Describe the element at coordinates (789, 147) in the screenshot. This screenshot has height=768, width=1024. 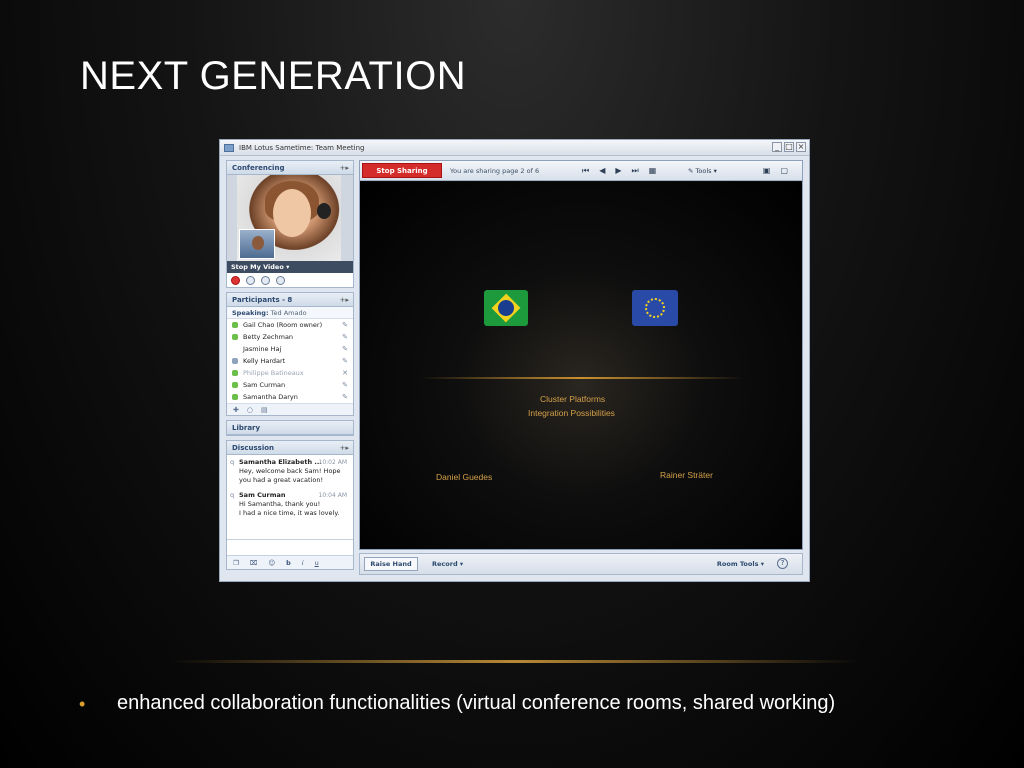
I see `maximize-icon: □` at that location.